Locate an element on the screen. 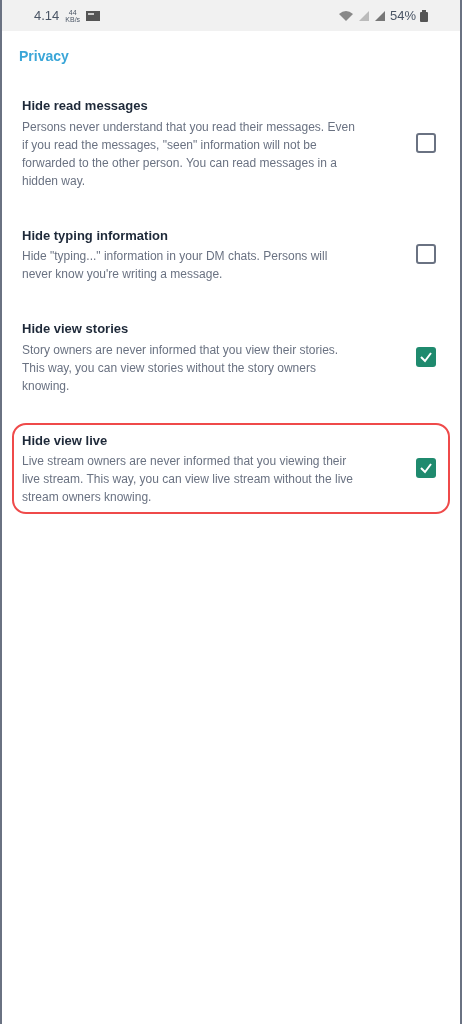  setting-title: Hide read messages is located at coordinates (85, 106).